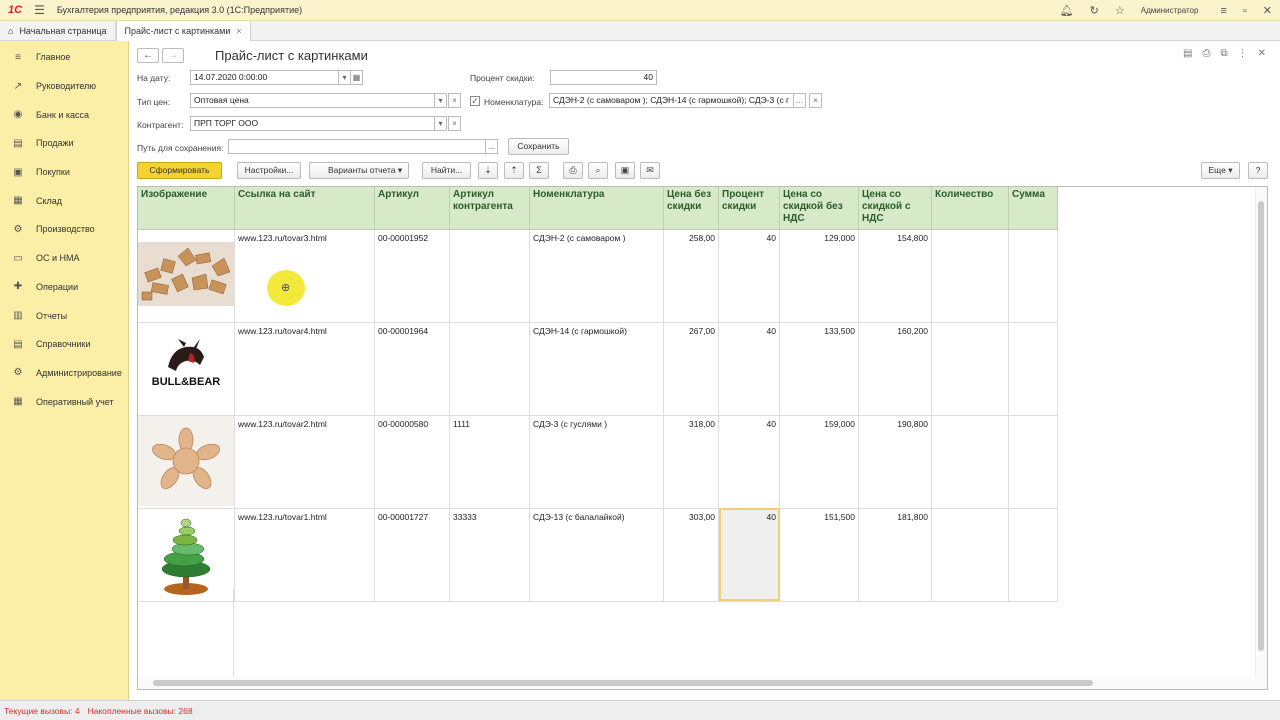 The image size is (1280, 720). What do you see at coordinates (691, 276) in the screenshot?
I see `price-cell: 258,00` at bounding box center [691, 276].